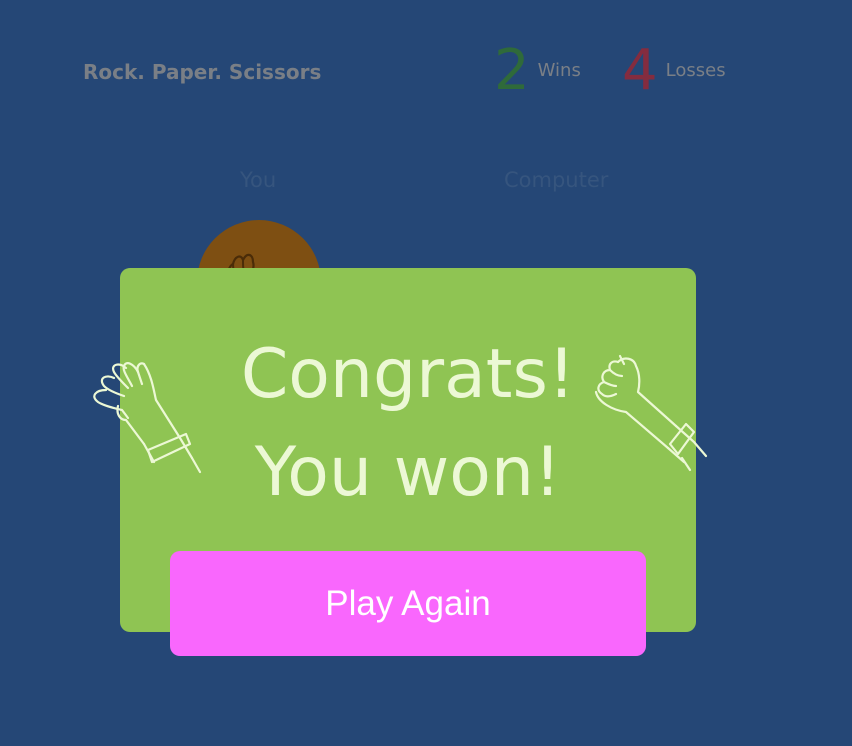  Describe the element at coordinates (640, 70) in the screenshot. I see `losses-count: 4` at that location.